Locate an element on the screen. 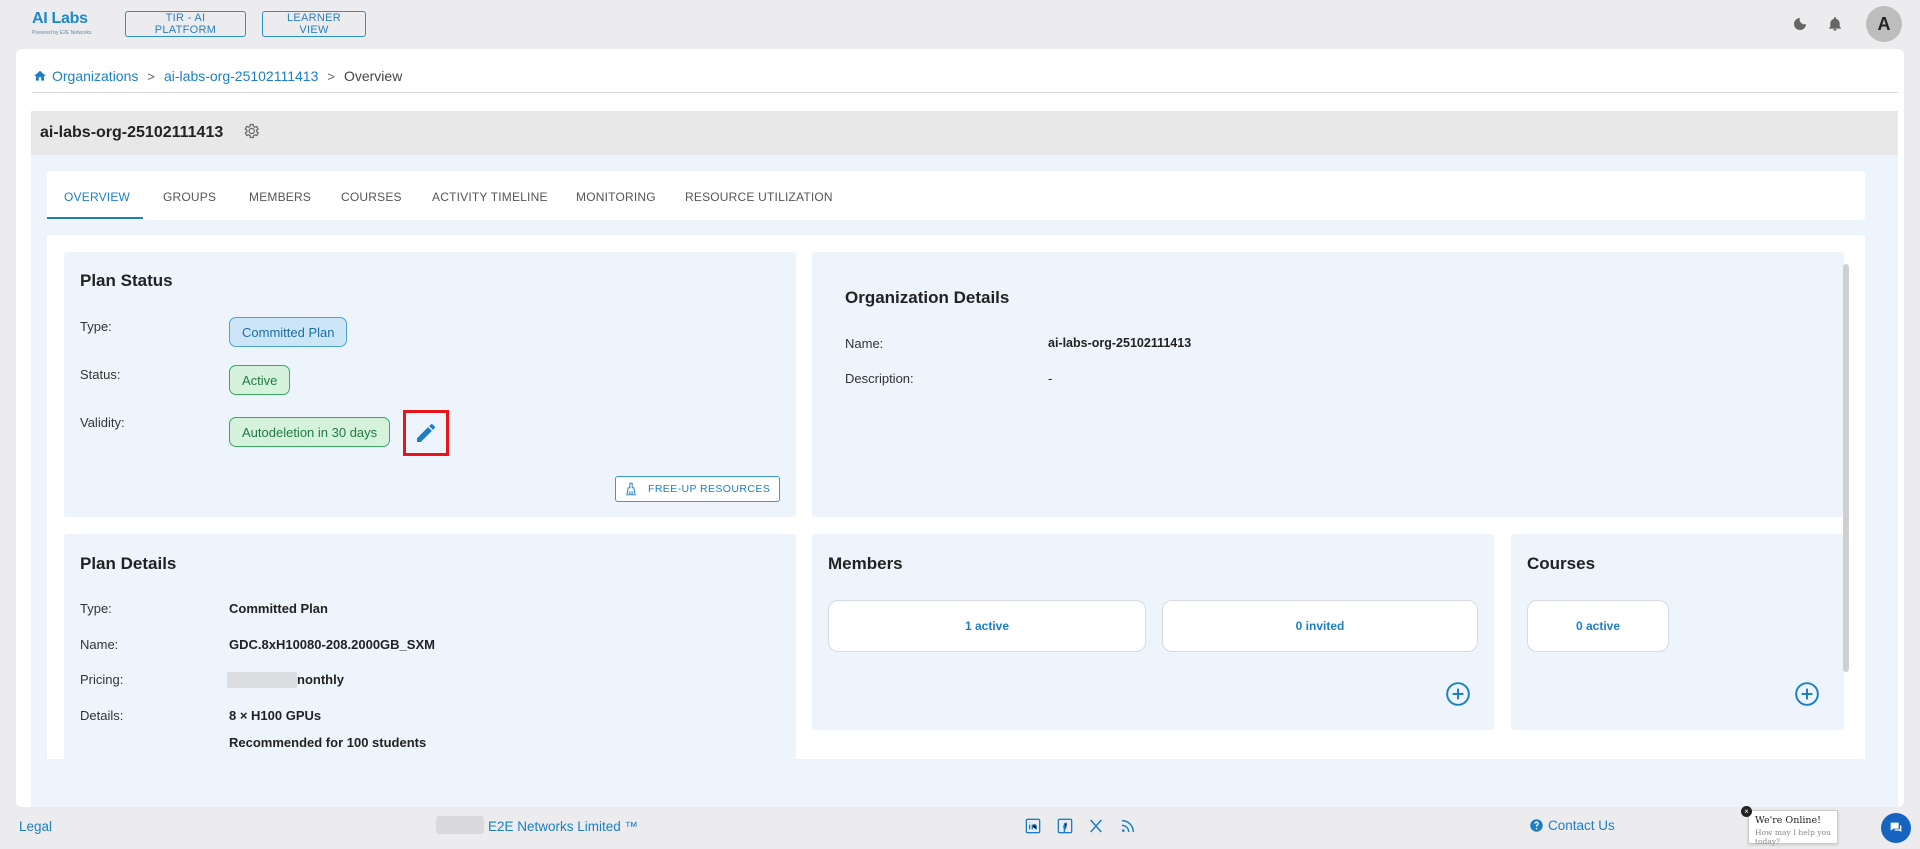  org-name-label: Name: is located at coordinates (864, 343).